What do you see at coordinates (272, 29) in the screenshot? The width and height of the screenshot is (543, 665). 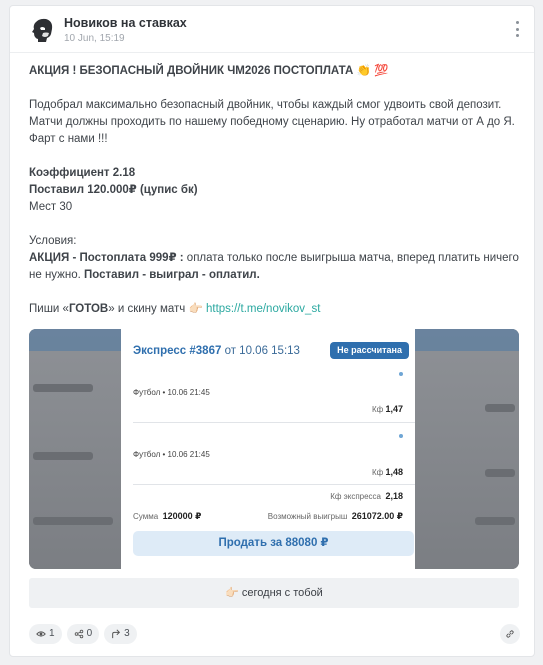 I see `post-header: Новиков на ставках 10 Jun, 15:19` at bounding box center [272, 29].